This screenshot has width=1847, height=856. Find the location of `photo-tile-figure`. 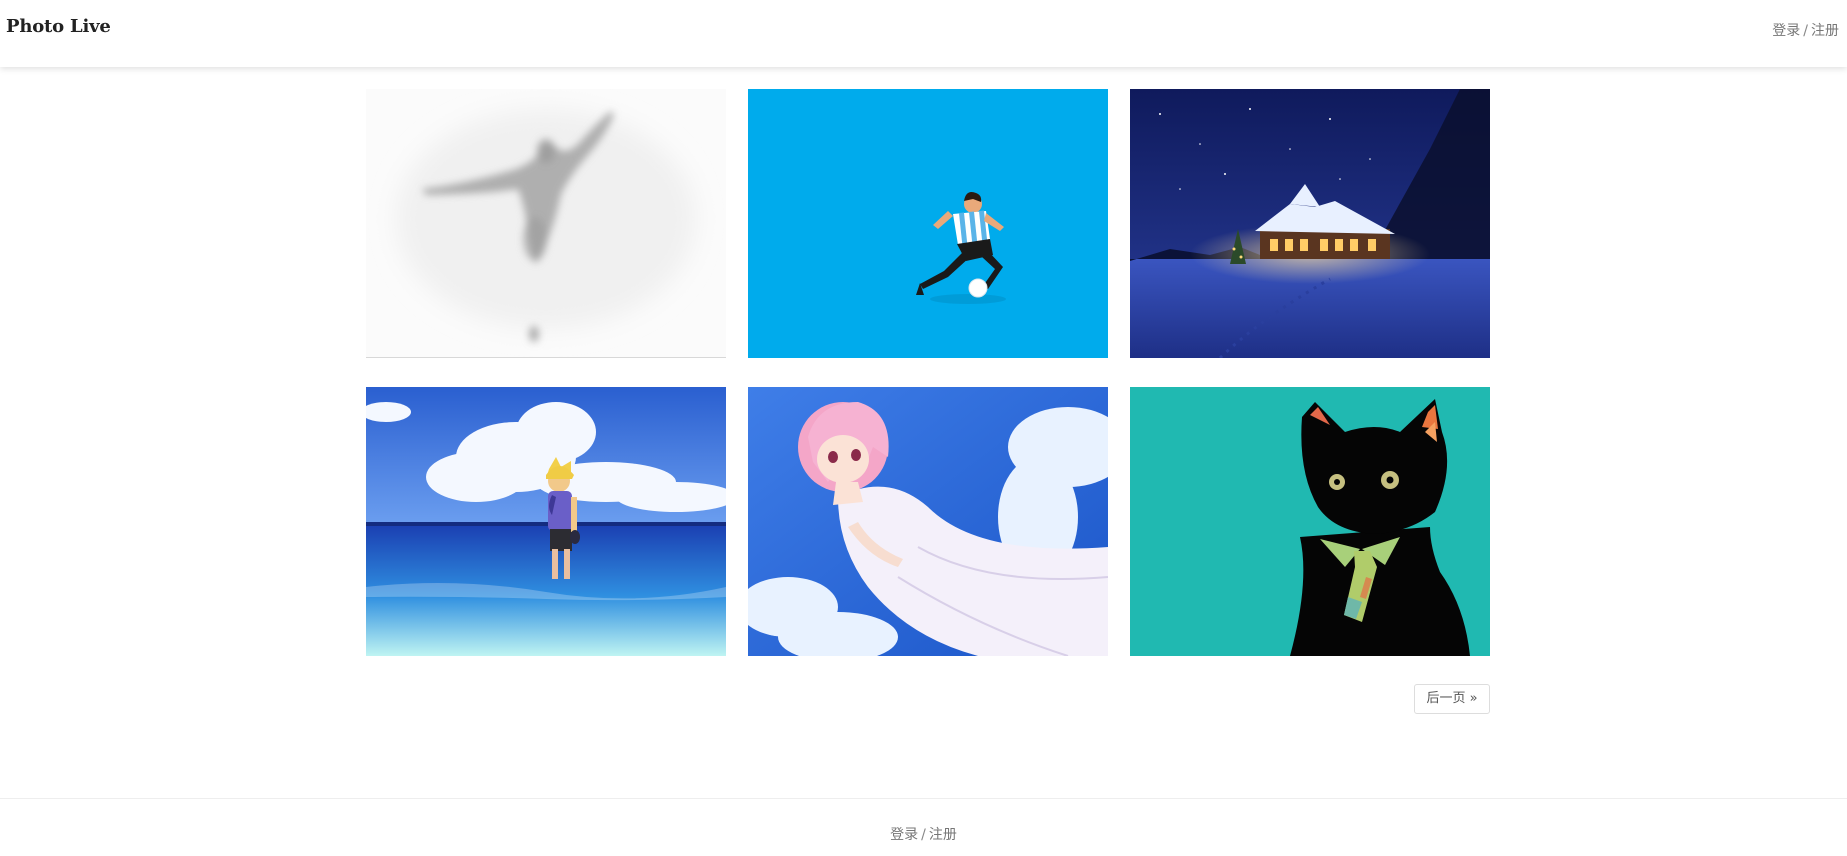

photo-tile-figure is located at coordinates (546, 223).